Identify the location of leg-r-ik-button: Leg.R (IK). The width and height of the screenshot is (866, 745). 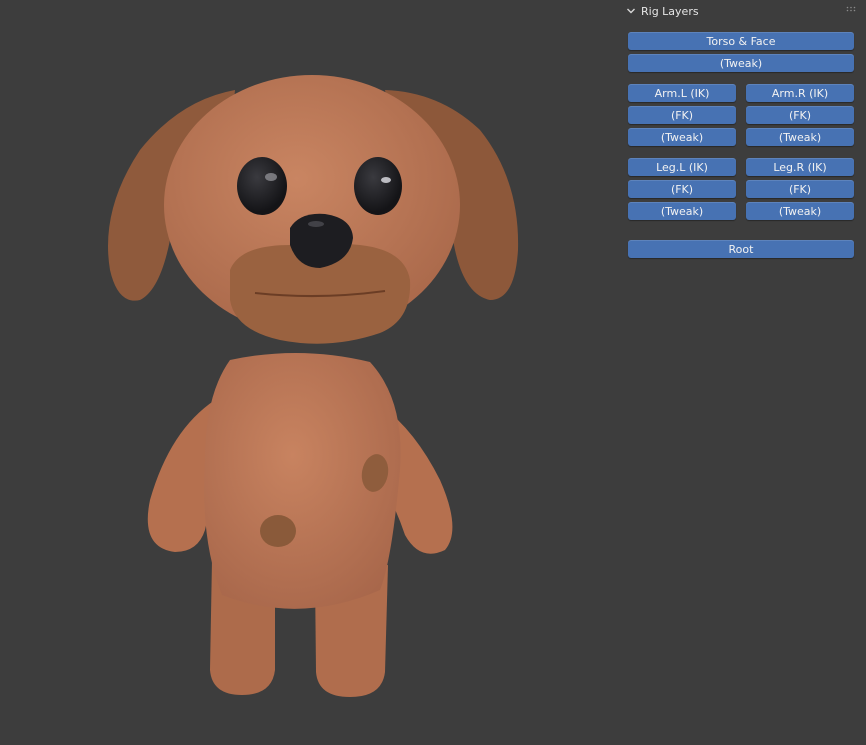
(800, 167).